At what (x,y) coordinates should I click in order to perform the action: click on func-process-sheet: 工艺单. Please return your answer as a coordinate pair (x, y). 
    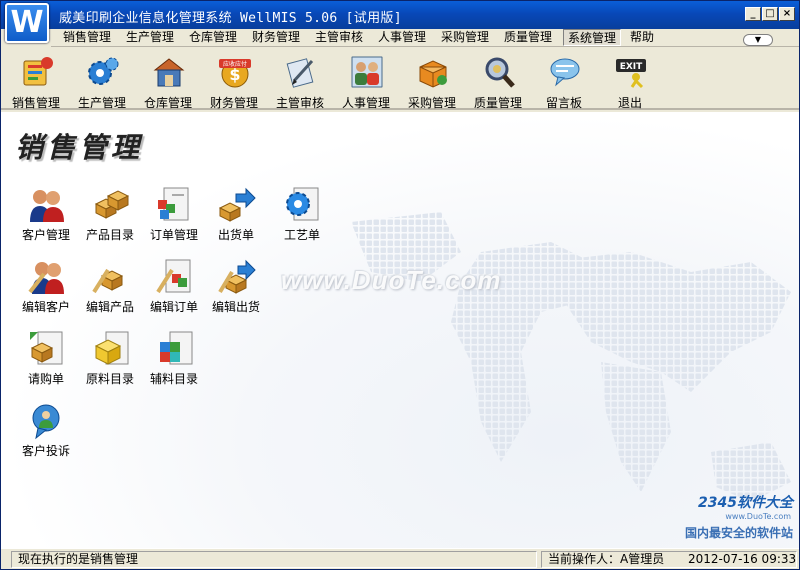
    Looking at the image, I should click on (302, 217).